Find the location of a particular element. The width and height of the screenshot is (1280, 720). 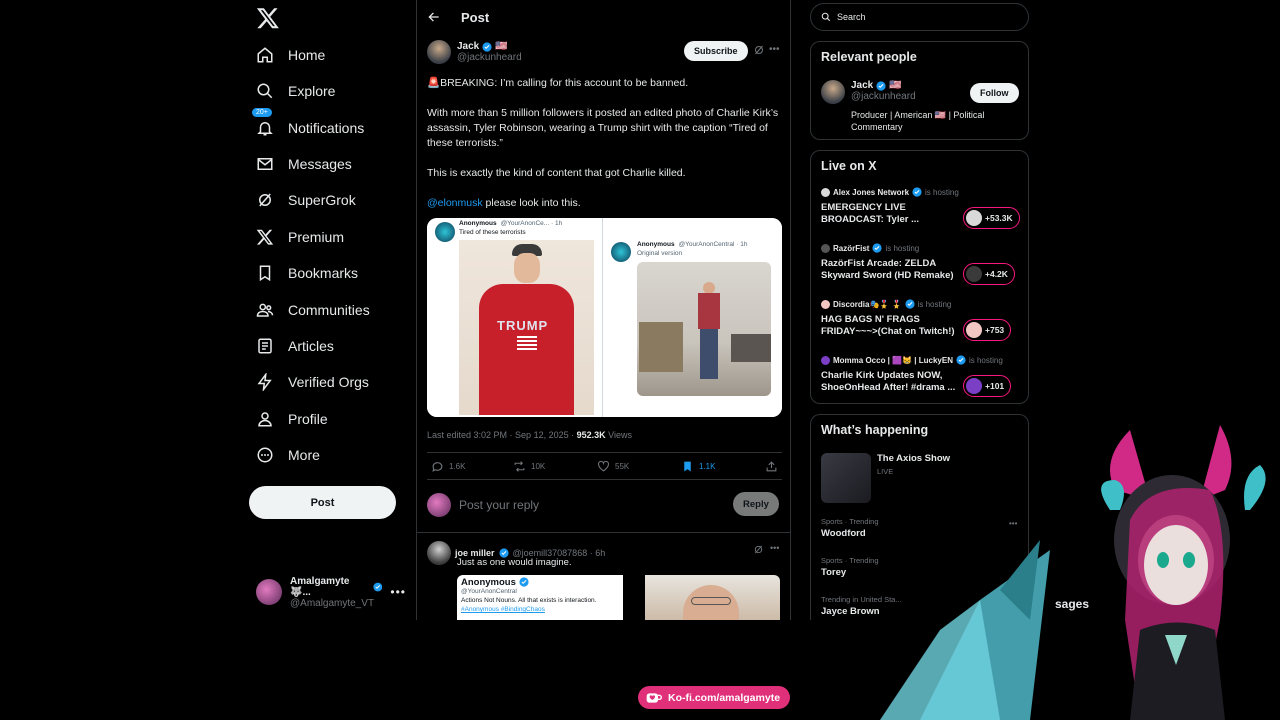

account-switcher: Amalgamyte 🐺... @Amalgamyte_VT ••• is located at coordinates (331, 592).